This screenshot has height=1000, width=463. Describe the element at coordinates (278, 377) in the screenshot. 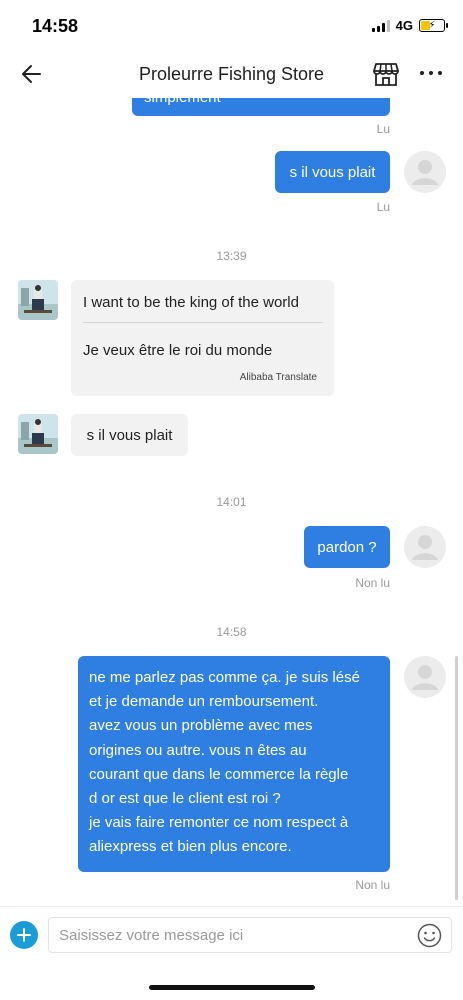

I see `translator-label: Alibaba Translate` at that location.